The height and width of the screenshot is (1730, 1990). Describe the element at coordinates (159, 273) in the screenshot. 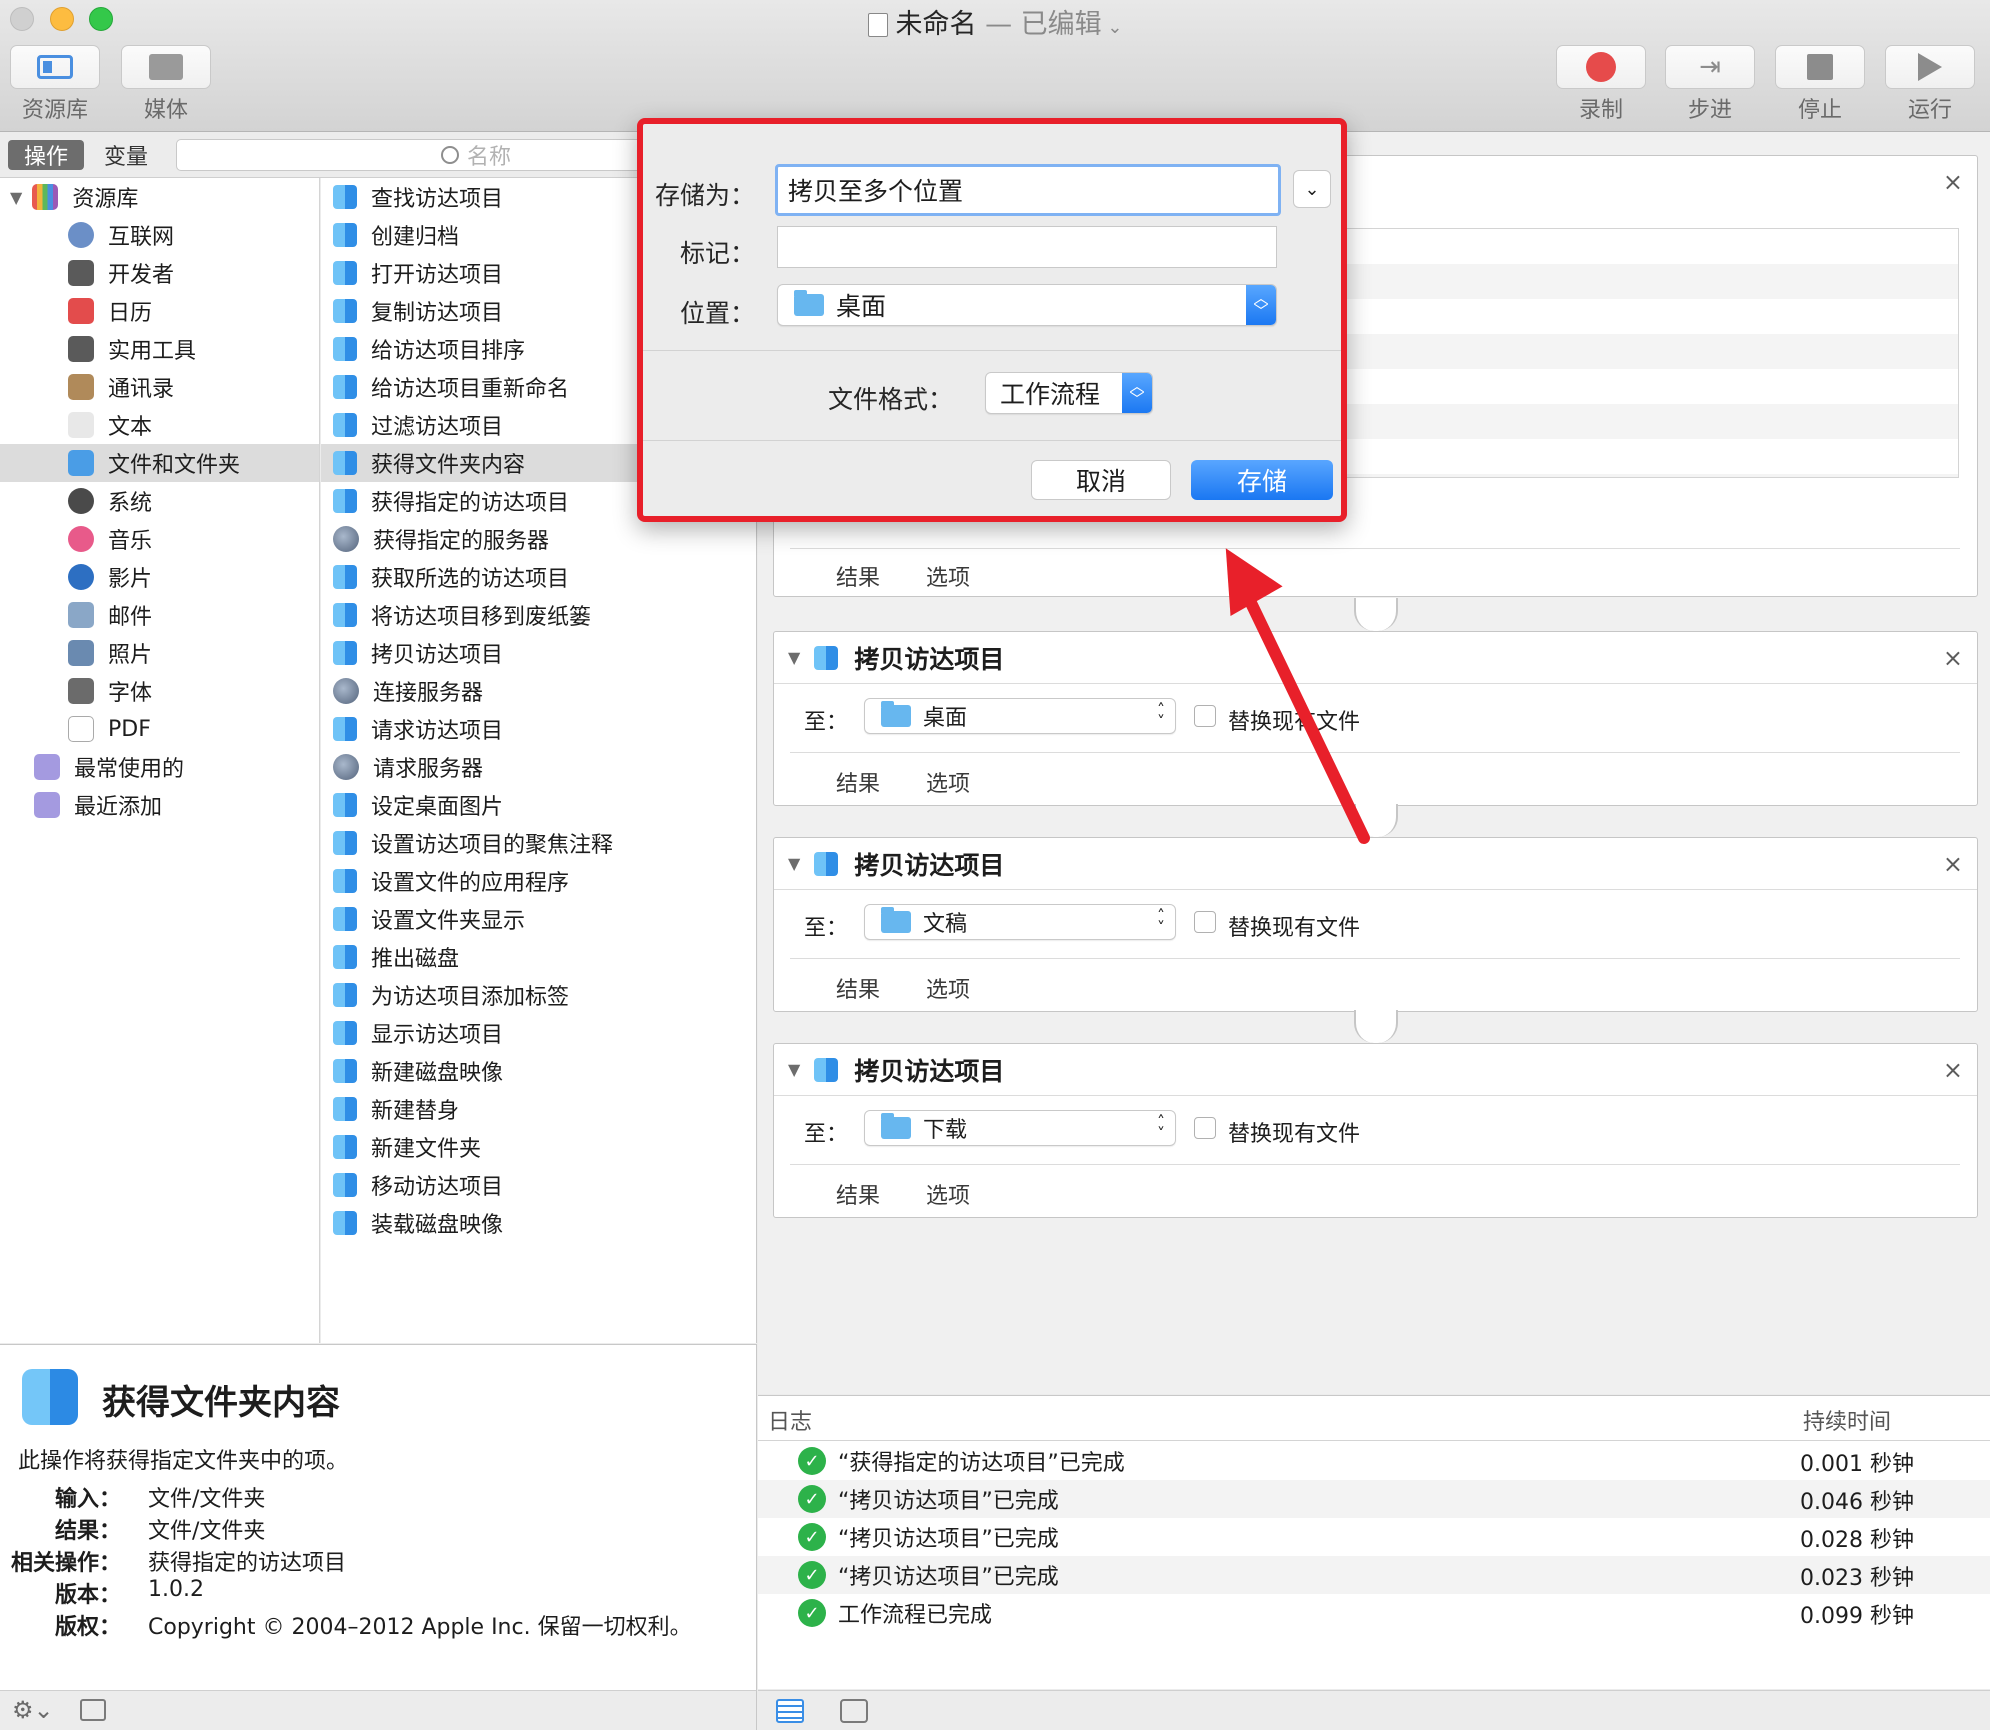

I see `sidebar-item: 开发者` at that location.